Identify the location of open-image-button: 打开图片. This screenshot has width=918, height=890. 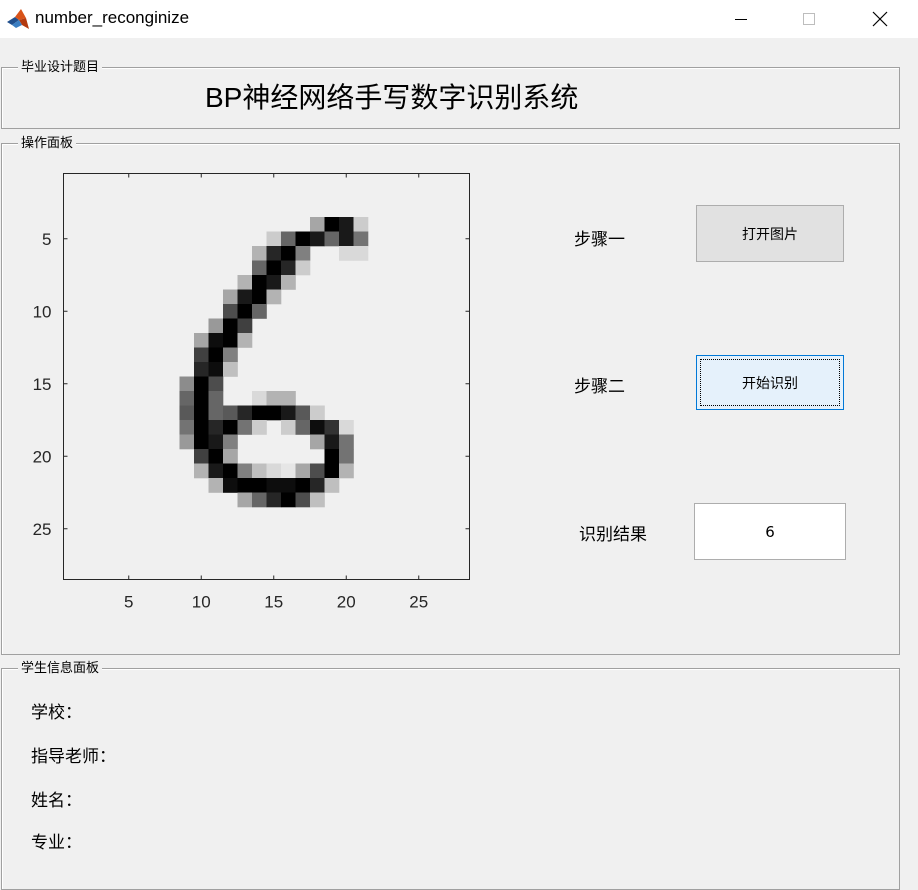
(770, 233).